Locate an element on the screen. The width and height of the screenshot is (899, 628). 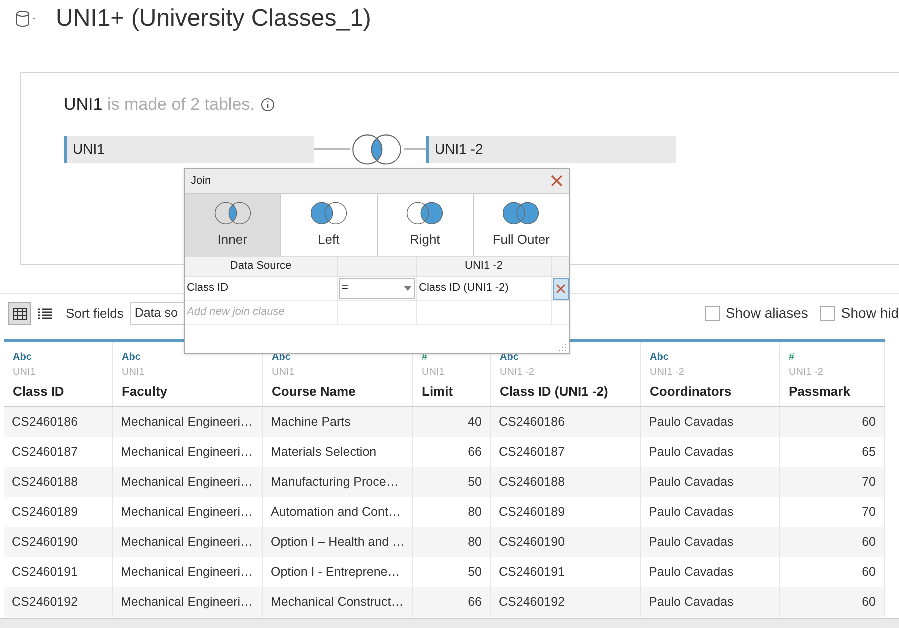
join-venn-icon is located at coordinates (377, 149).